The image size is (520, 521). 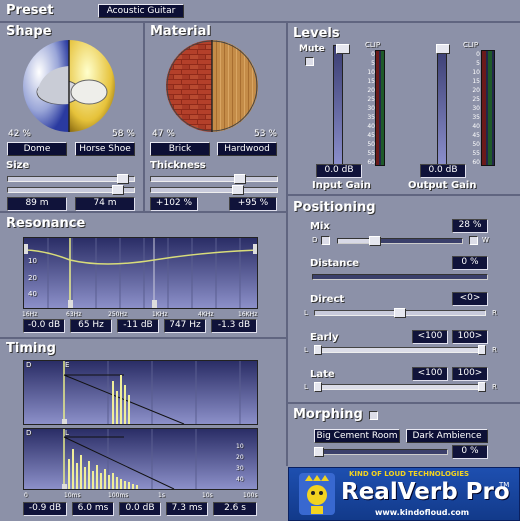 What do you see at coordinates (381, 452) in the screenshot?
I see `morph-slider` at bounding box center [381, 452].